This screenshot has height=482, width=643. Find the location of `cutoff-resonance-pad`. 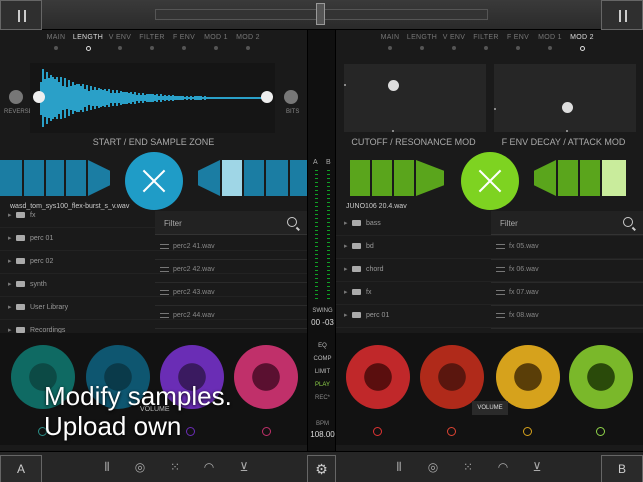

cutoff-resonance-pad is located at coordinates (415, 98).